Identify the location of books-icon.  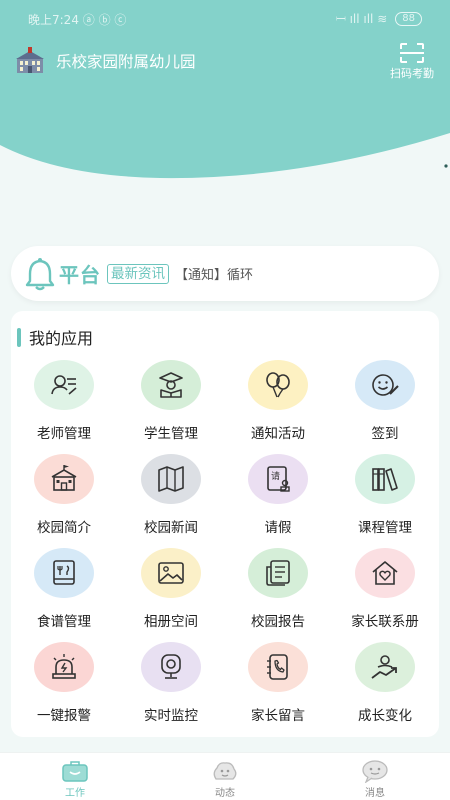
(385, 479).